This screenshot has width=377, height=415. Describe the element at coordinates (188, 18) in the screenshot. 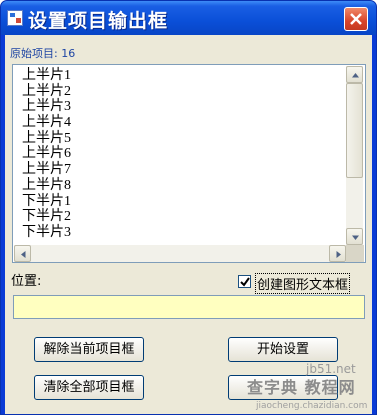

I see `title-bar: 设置项目输出框` at that location.